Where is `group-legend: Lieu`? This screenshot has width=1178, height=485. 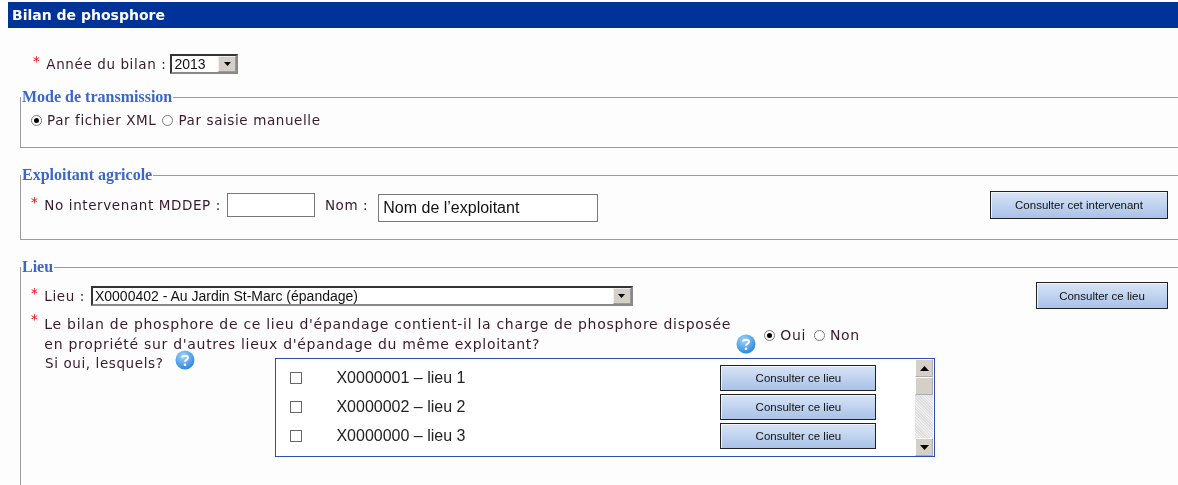 group-legend: Lieu is located at coordinates (38, 267).